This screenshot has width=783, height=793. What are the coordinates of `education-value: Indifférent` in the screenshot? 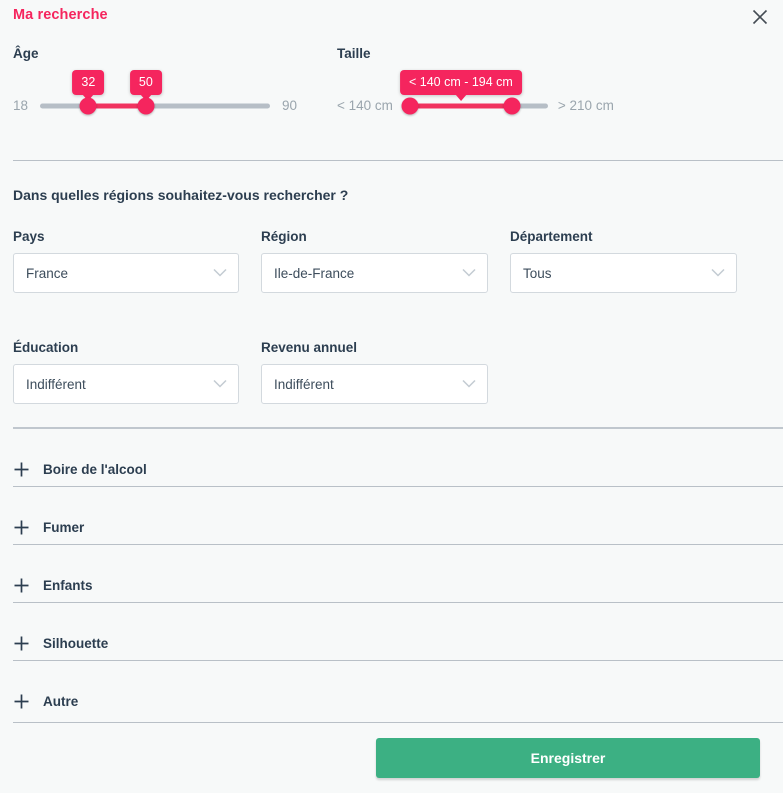 It's located at (56, 384).